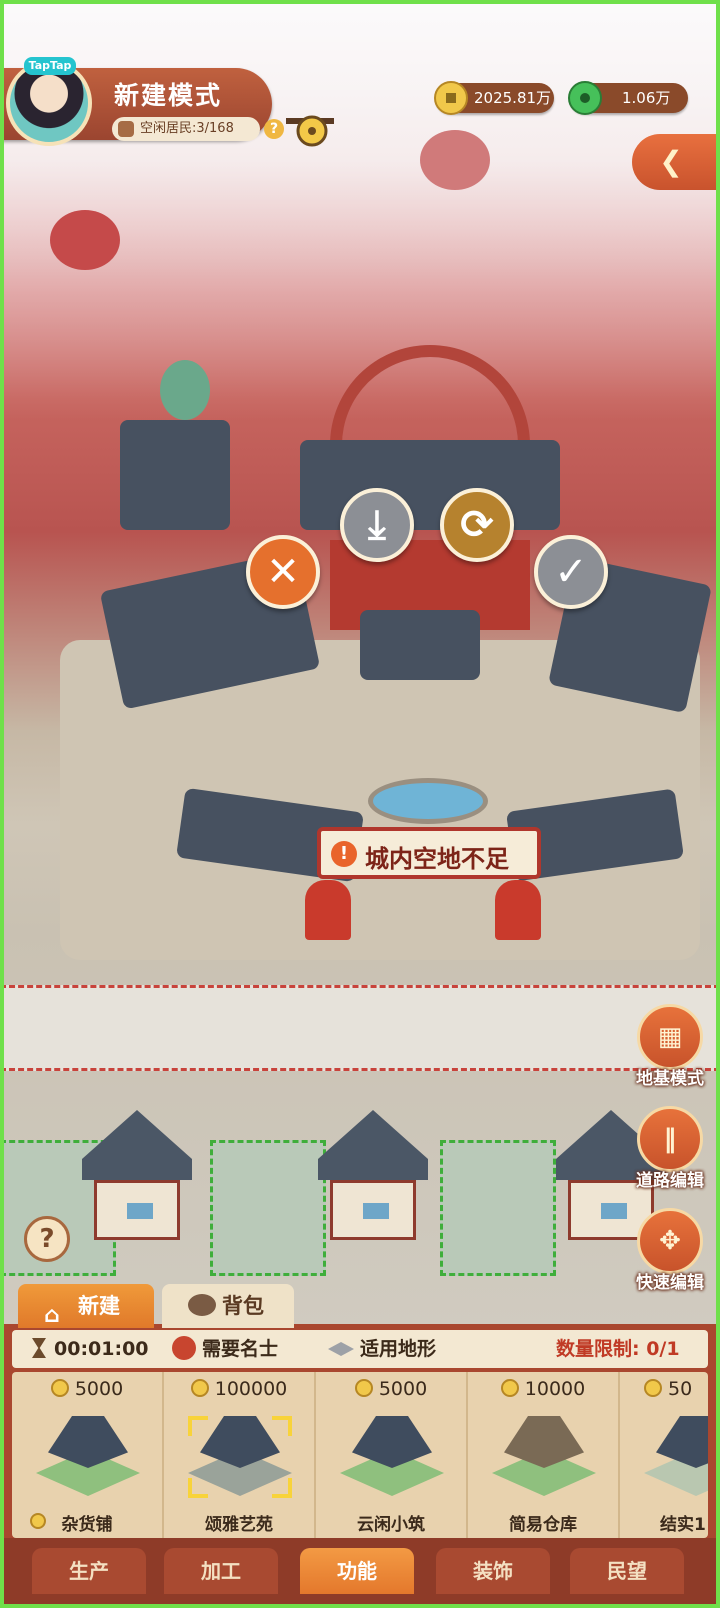 The image size is (720, 1608). Describe the element at coordinates (99, 1306) in the screenshot. I see `tab-new-label: 新建` at that location.